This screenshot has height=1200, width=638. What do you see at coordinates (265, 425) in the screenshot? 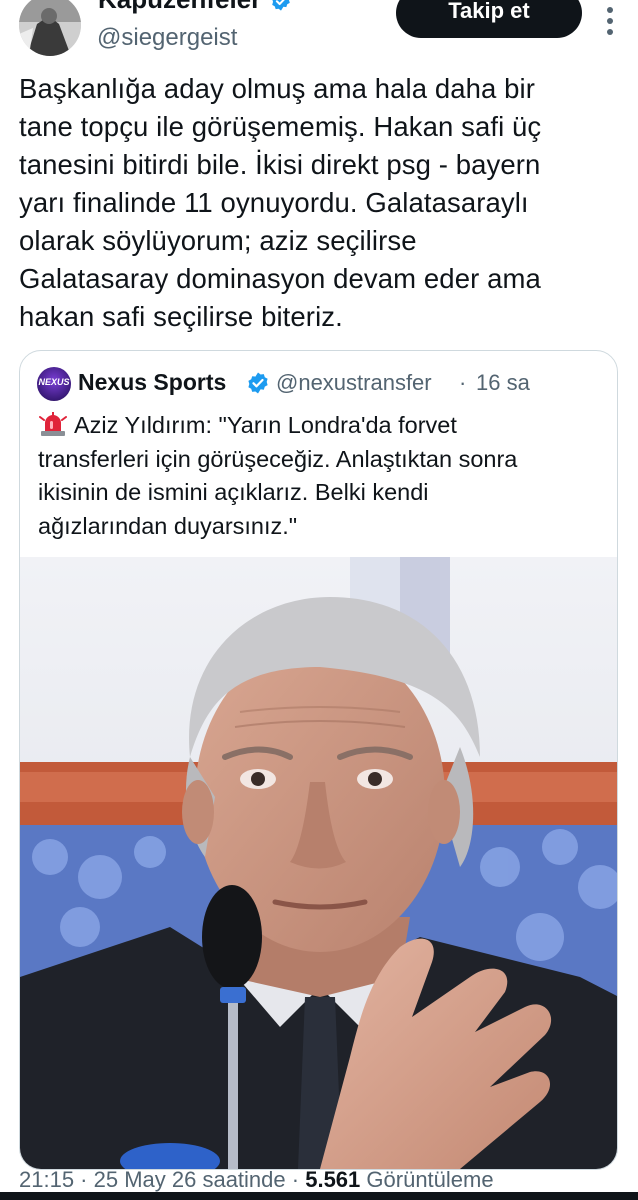
I see `quoted-tweet-line: Aziz Yıldırım: "Yarın Londra'da forvet` at bounding box center [265, 425].